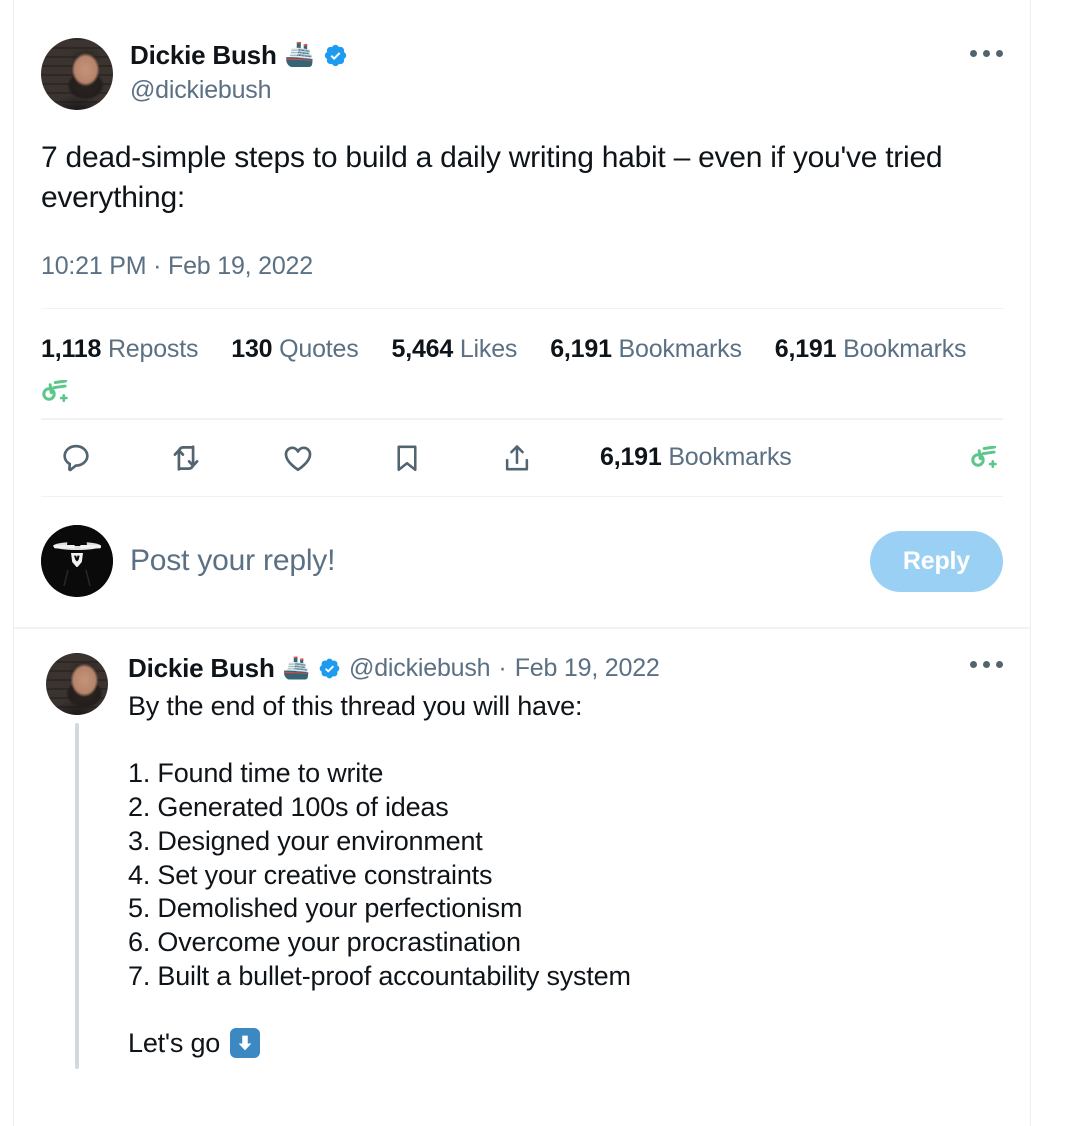 The height and width of the screenshot is (1126, 1080). What do you see at coordinates (455, 349) in the screenshot?
I see `stat-likes: 5,464 Likes` at bounding box center [455, 349].